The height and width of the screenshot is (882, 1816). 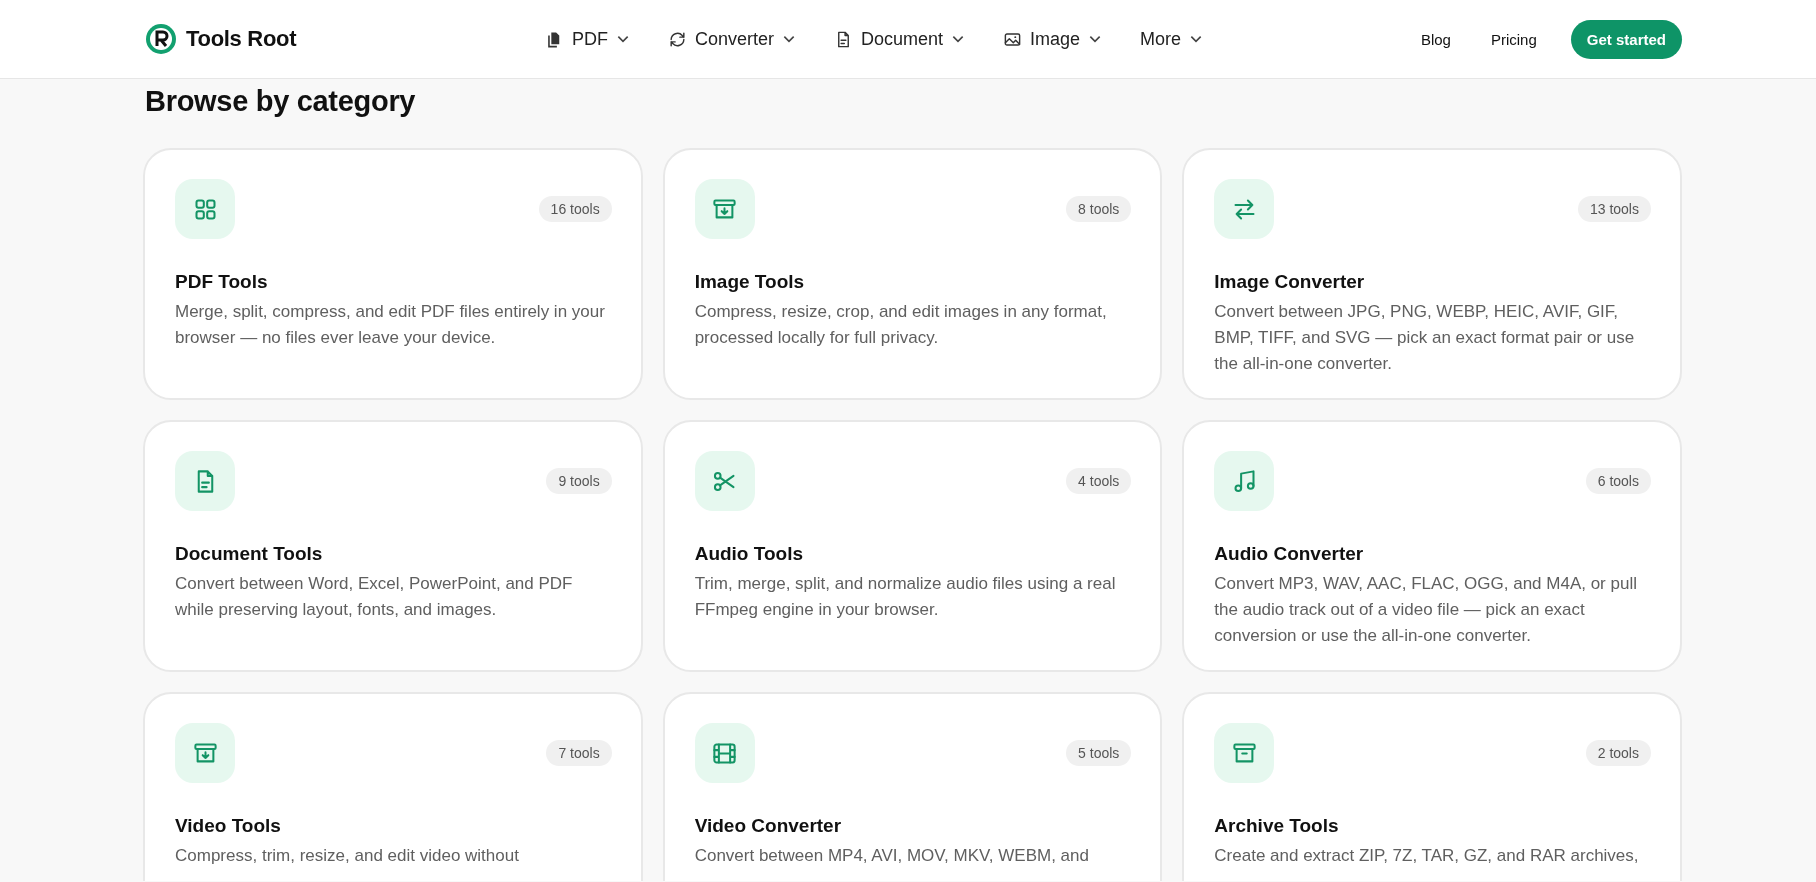 I want to click on nav-link: Pricing, so click(x=1513, y=39).